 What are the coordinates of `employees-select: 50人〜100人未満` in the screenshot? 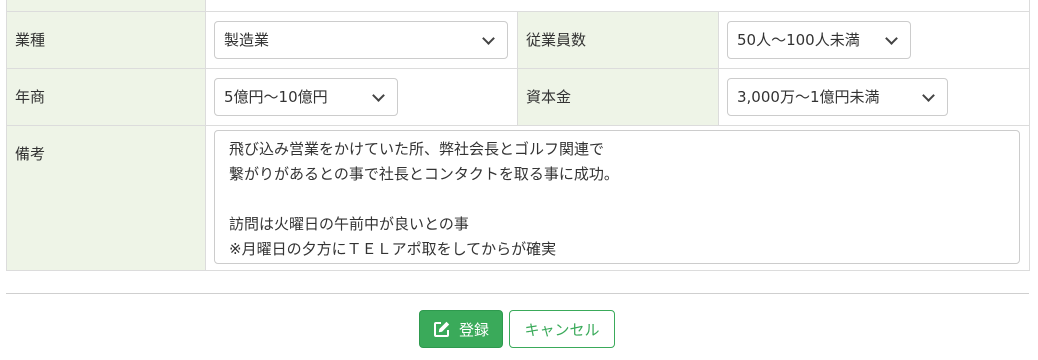 It's located at (819, 39).